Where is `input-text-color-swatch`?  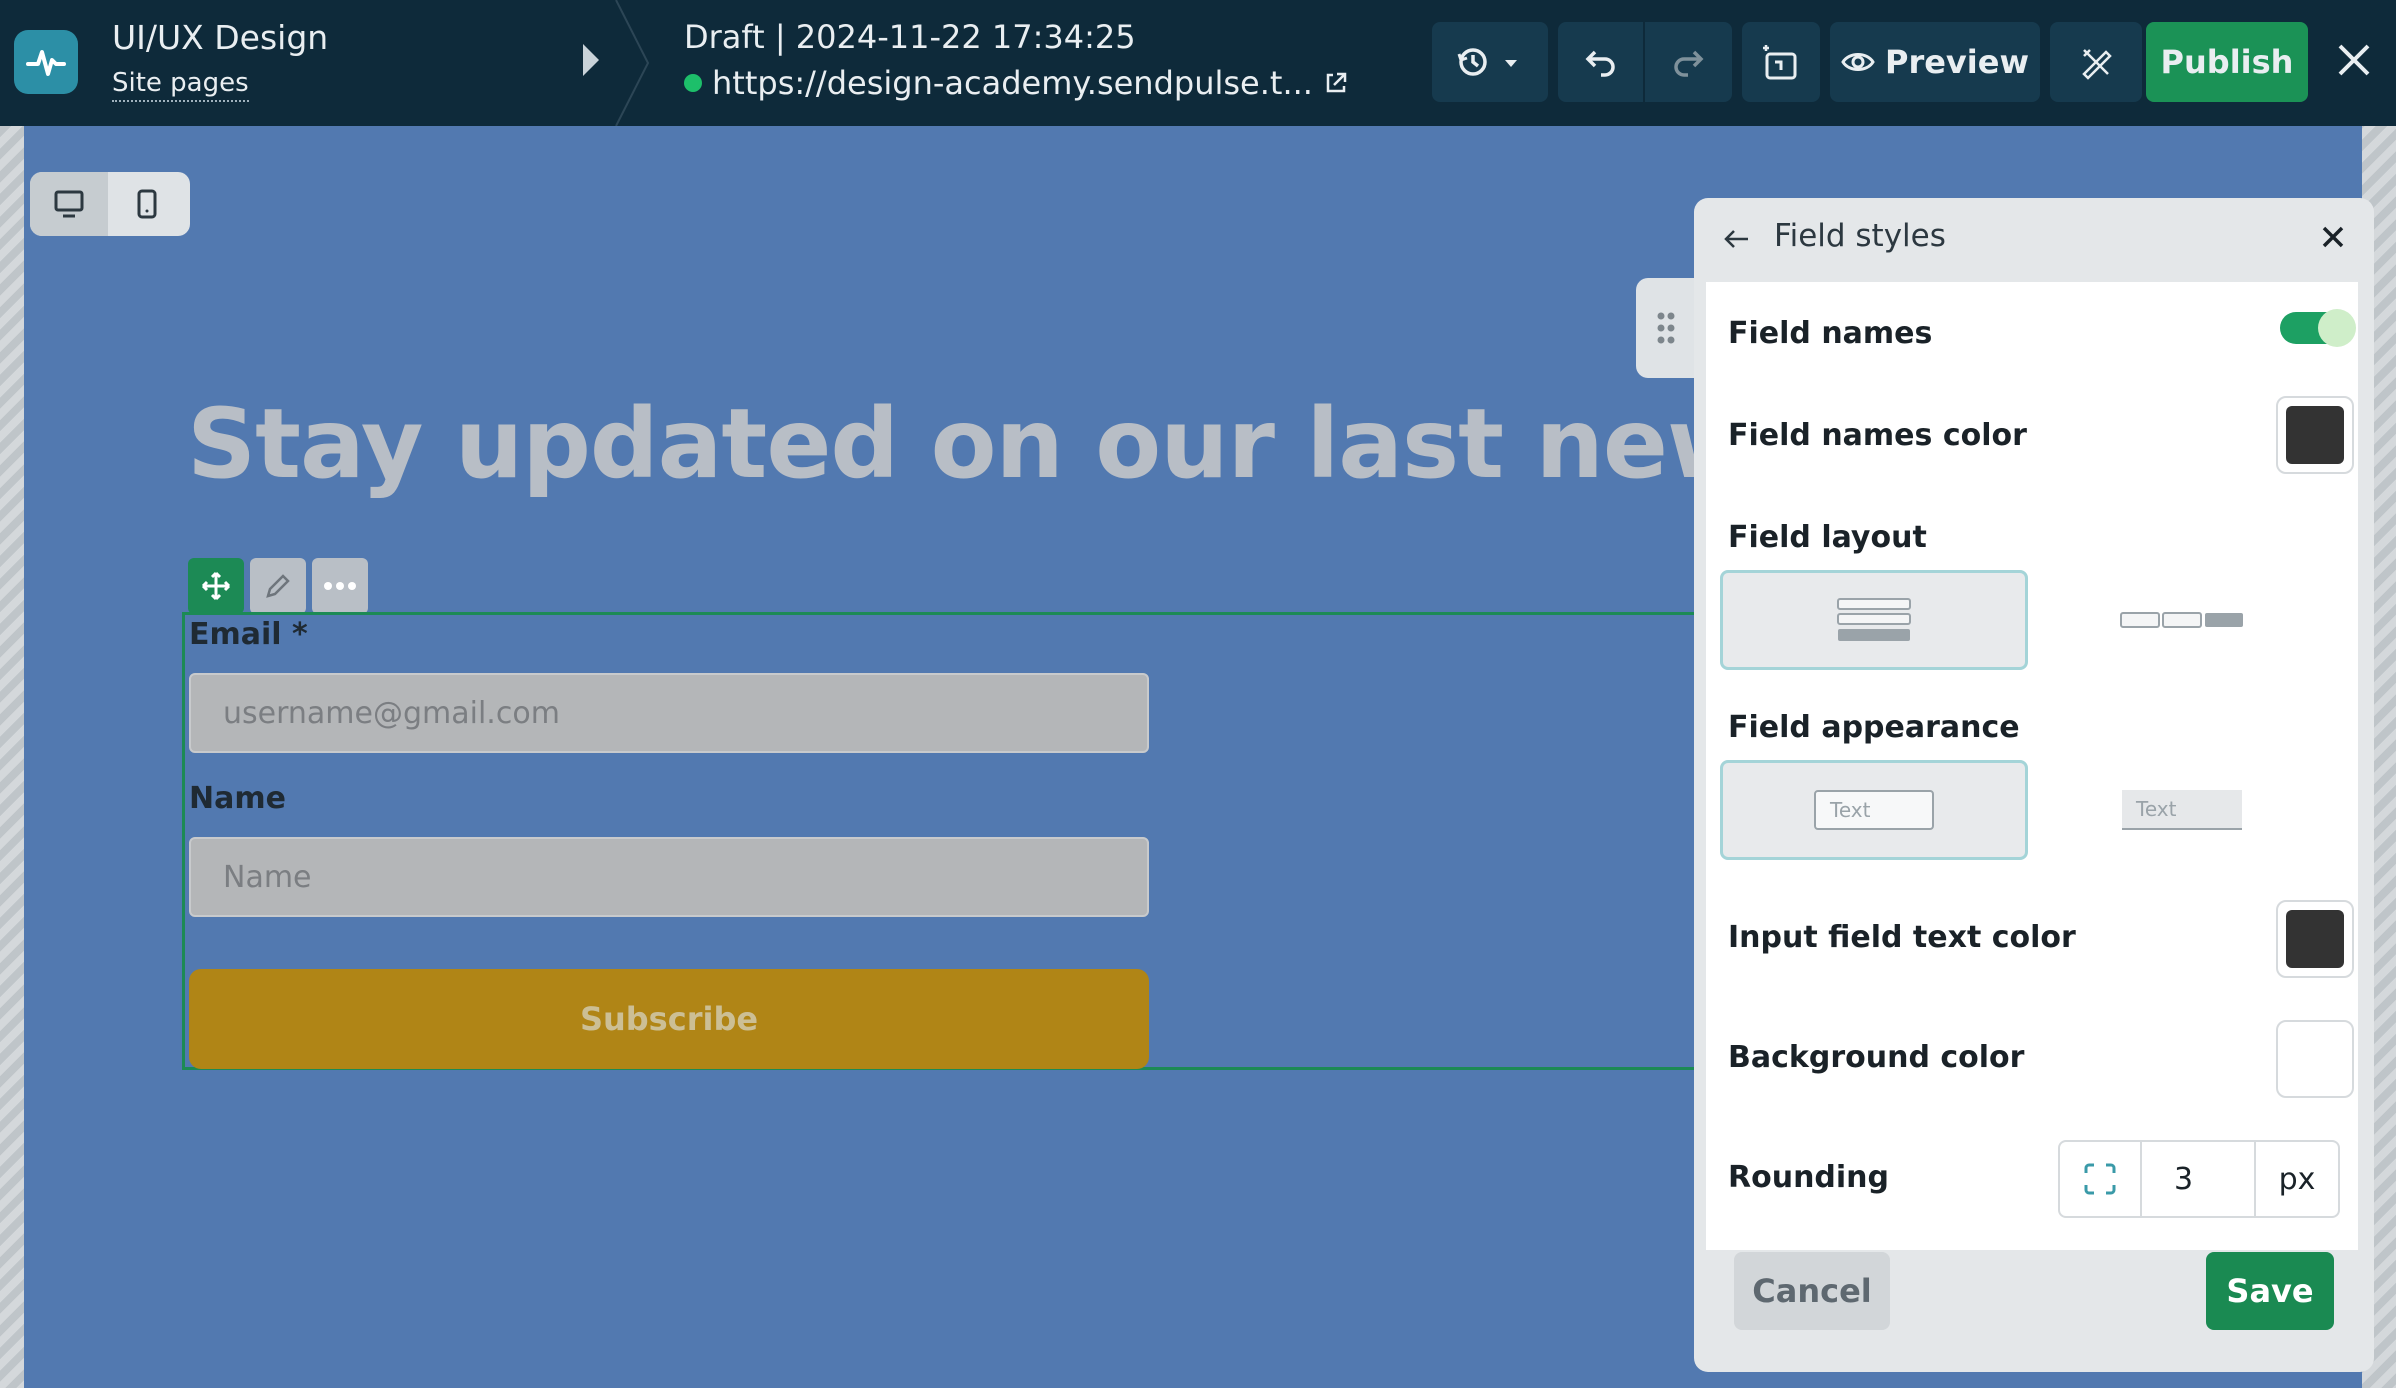
input-text-color-swatch is located at coordinates (2315, 939).